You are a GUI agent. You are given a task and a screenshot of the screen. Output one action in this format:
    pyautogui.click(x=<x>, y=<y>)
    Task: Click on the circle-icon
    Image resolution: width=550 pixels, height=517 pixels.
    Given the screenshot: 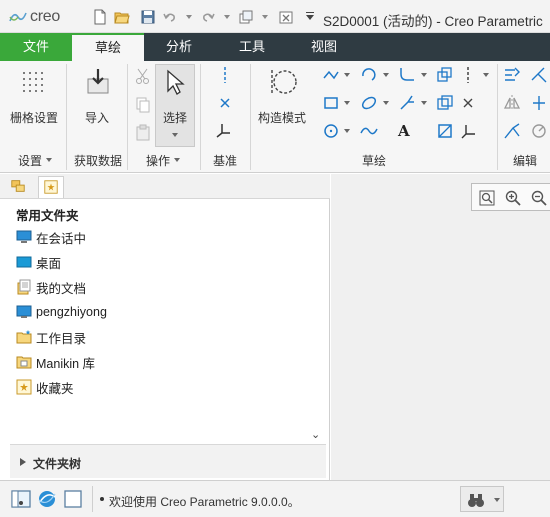 What is the action you would take?
    pyautogui.click(x=331, y=131)
    